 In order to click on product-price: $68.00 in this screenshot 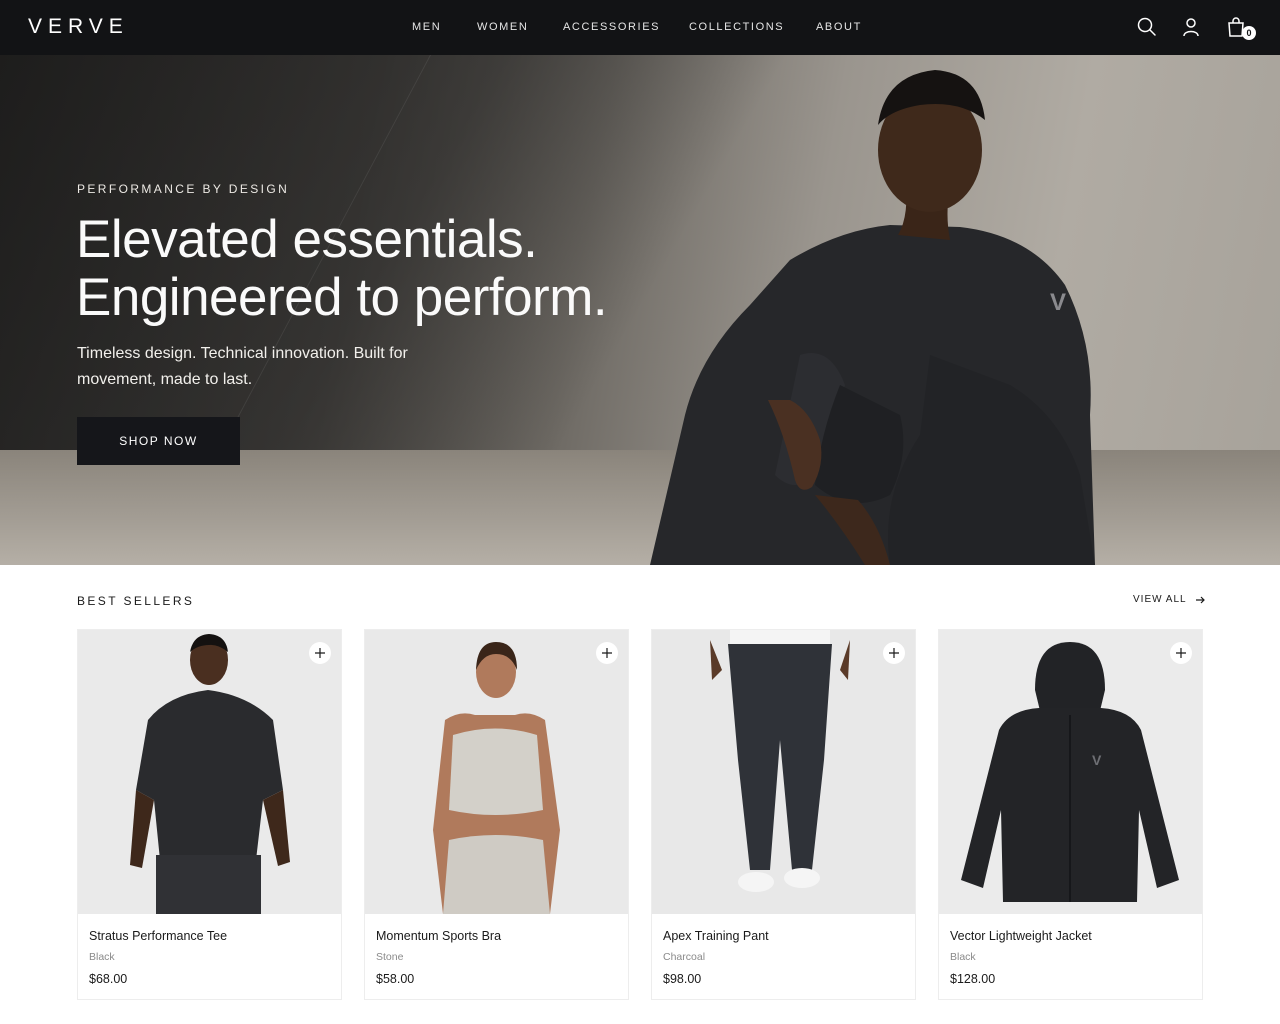, I will do `click(108, 979)`.